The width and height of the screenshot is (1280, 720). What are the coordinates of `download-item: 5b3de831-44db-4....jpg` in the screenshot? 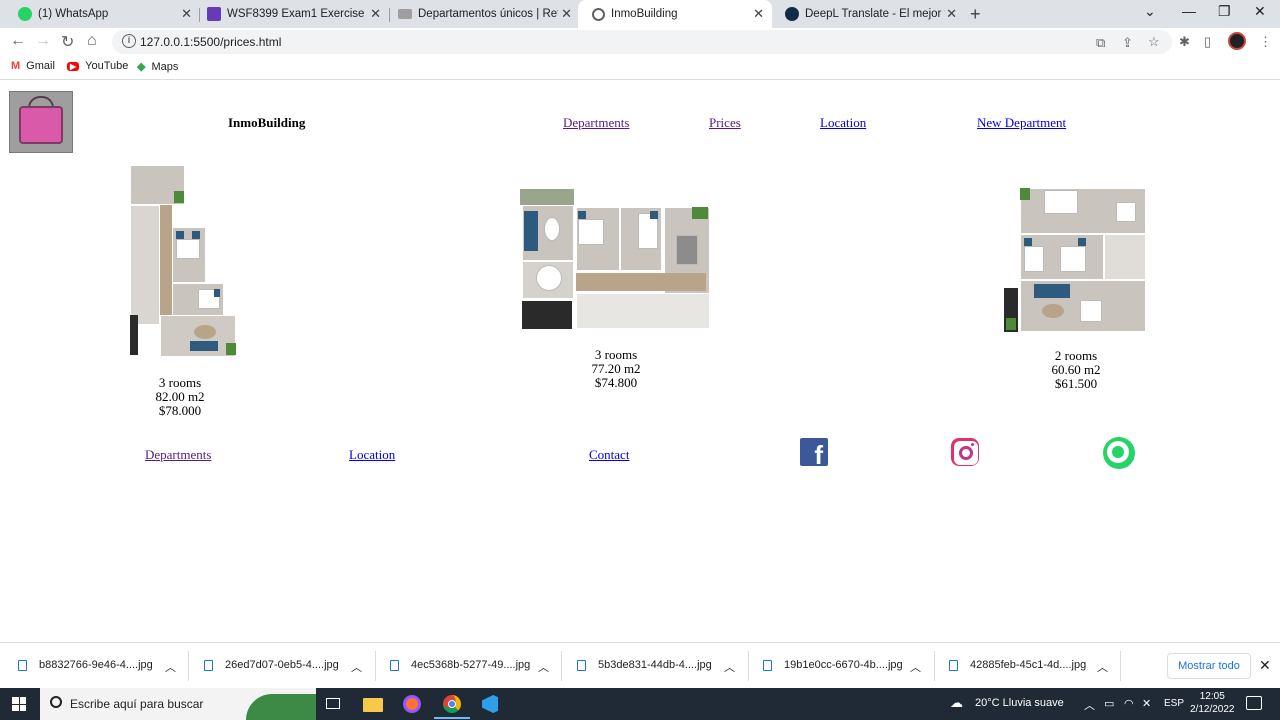 It's located at (644, 665).